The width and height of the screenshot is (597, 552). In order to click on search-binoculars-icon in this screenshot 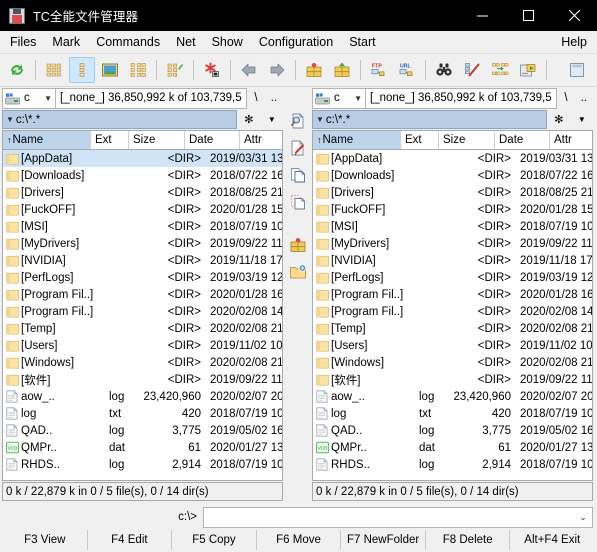, I will do `click(444, 70)`.